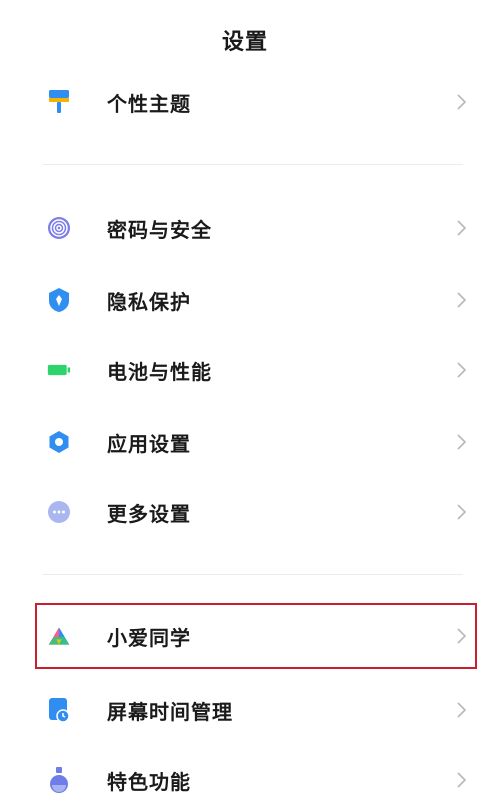 The width and height of the screenshot is (490, 812). Describe the element at coordinates (245, 512) in the screenshot. I see `settings-item-more-settings: 更多设置` at that location.